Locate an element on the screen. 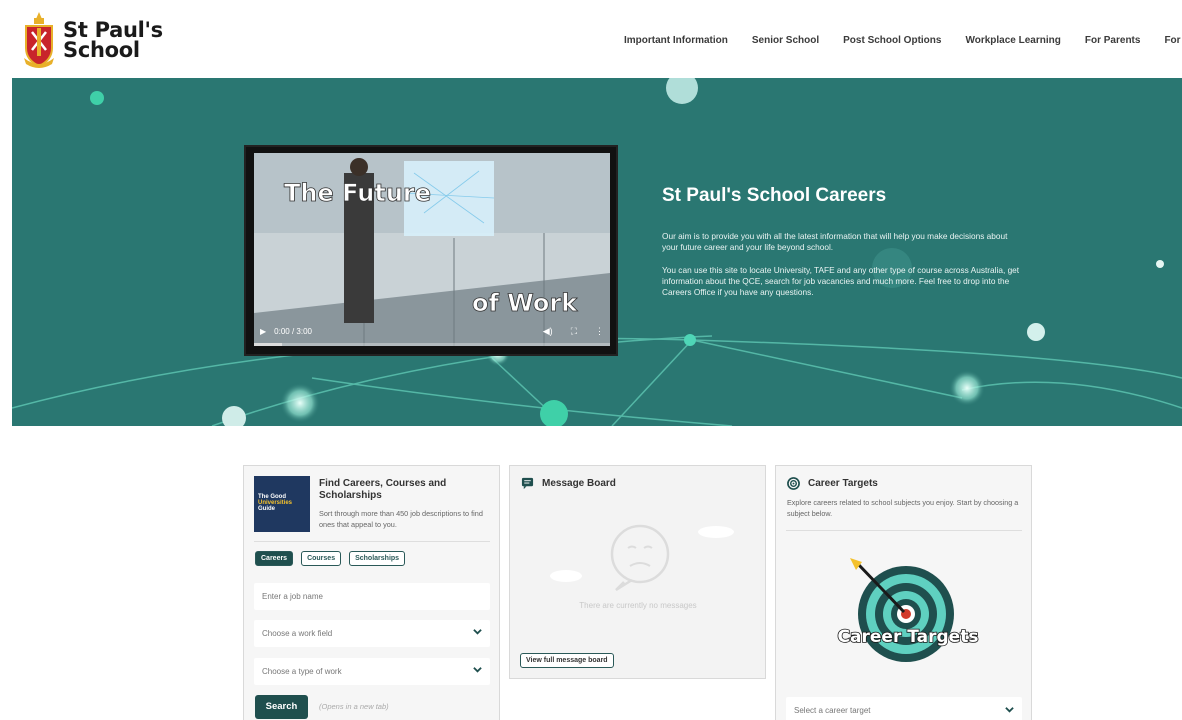 This screenshot has width=1182, height=720. school-crest-icon is located at coordinates (39, 40).